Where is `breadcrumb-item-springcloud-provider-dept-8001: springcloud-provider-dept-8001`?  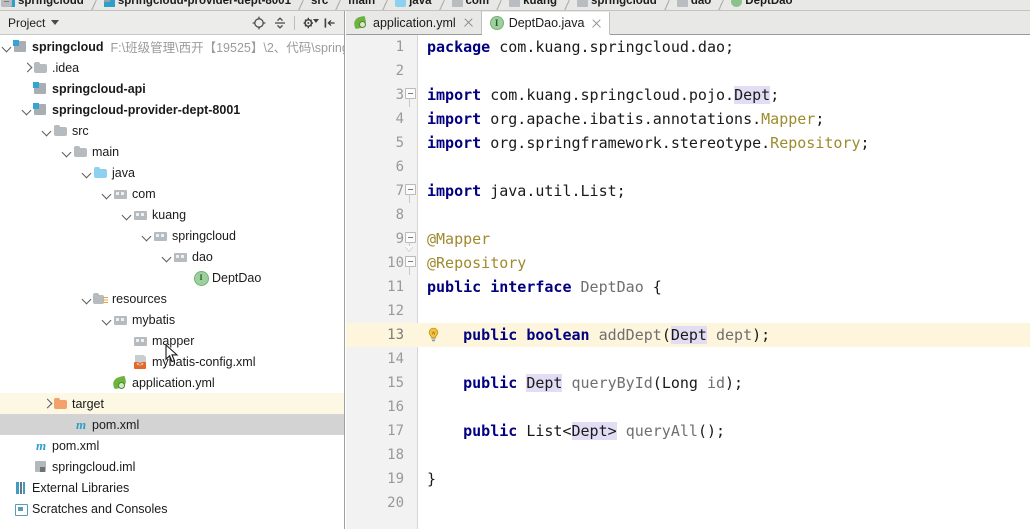 breadcrumb-item-springcloud-provider-dept-8001: springcloud-provider-dept-8001 is located at coordinates (199, 5).